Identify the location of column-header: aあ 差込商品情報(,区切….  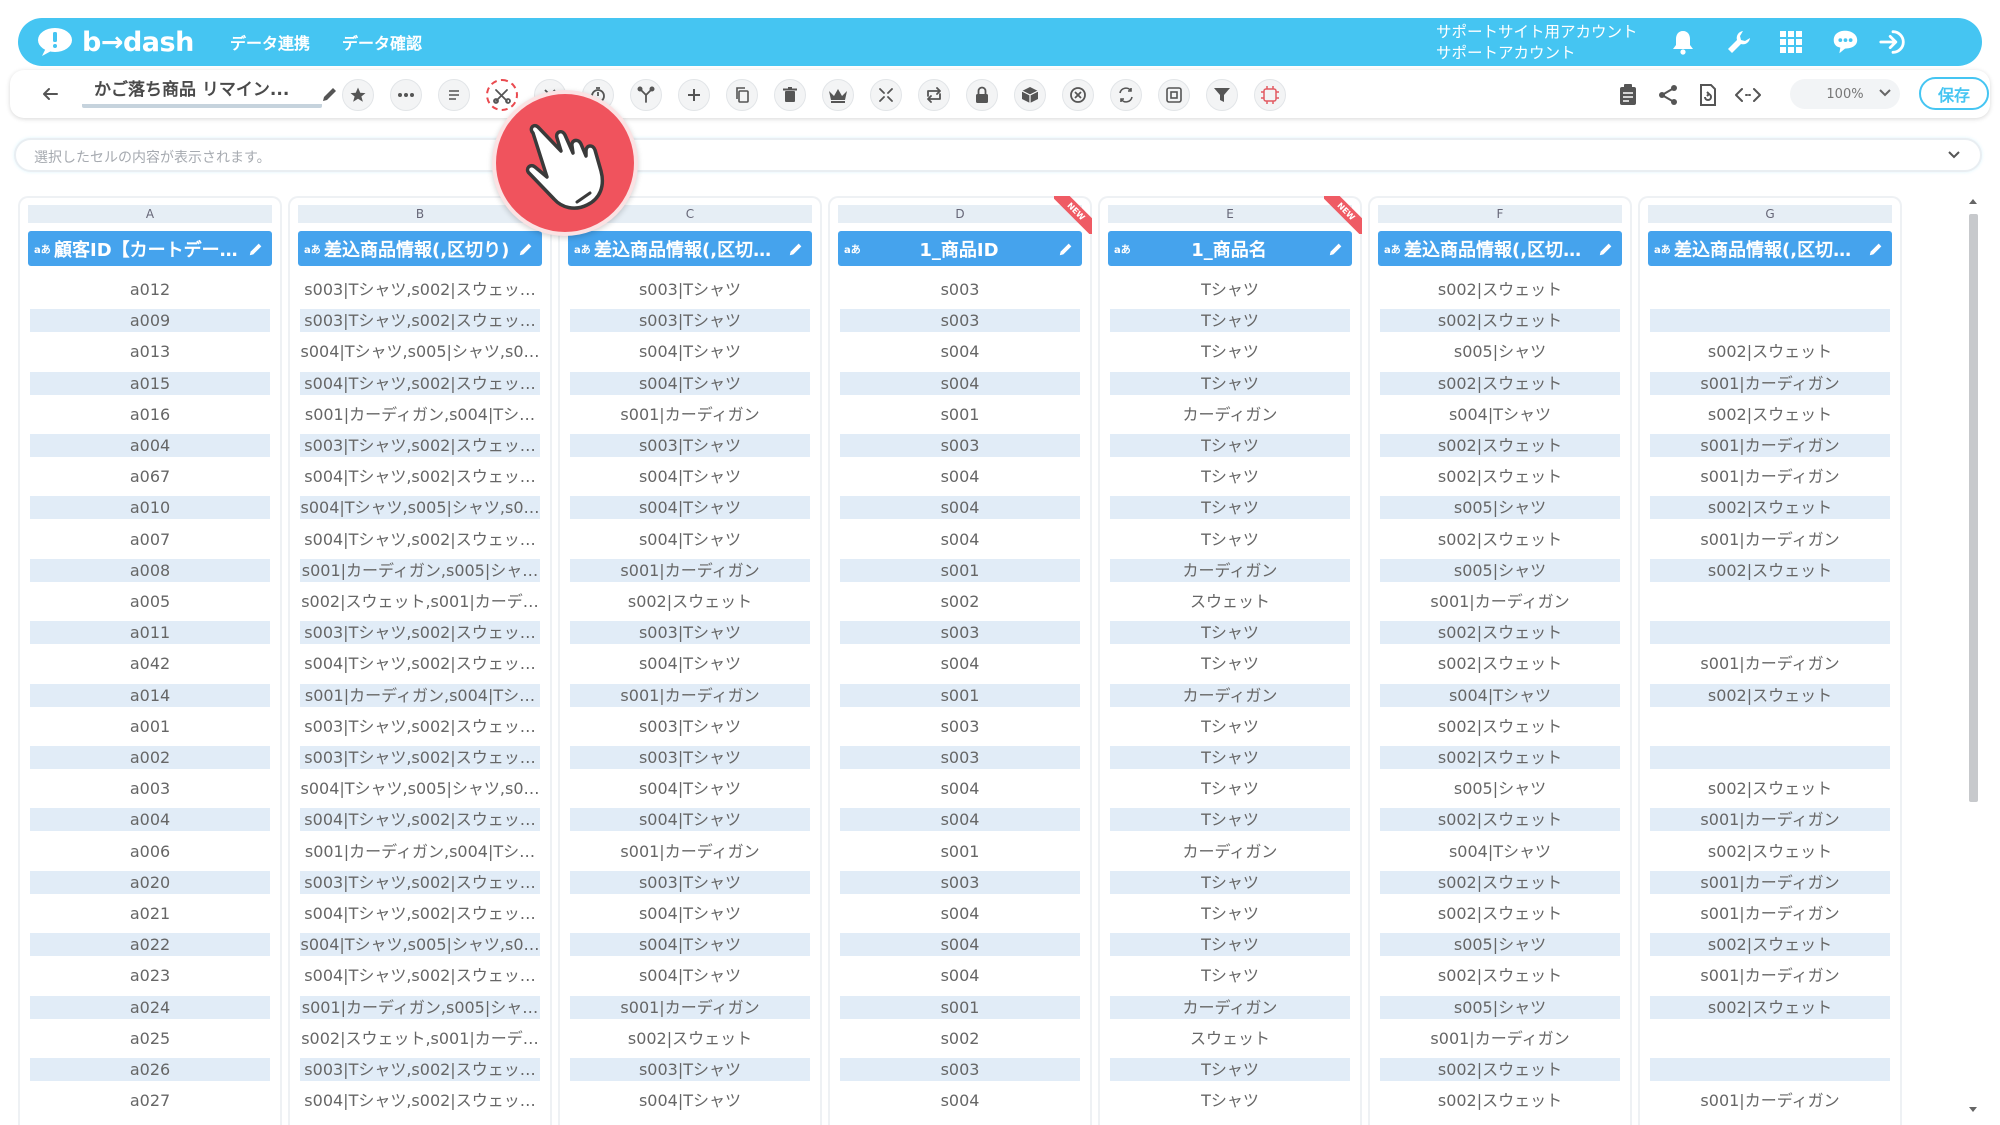
(690, 248).